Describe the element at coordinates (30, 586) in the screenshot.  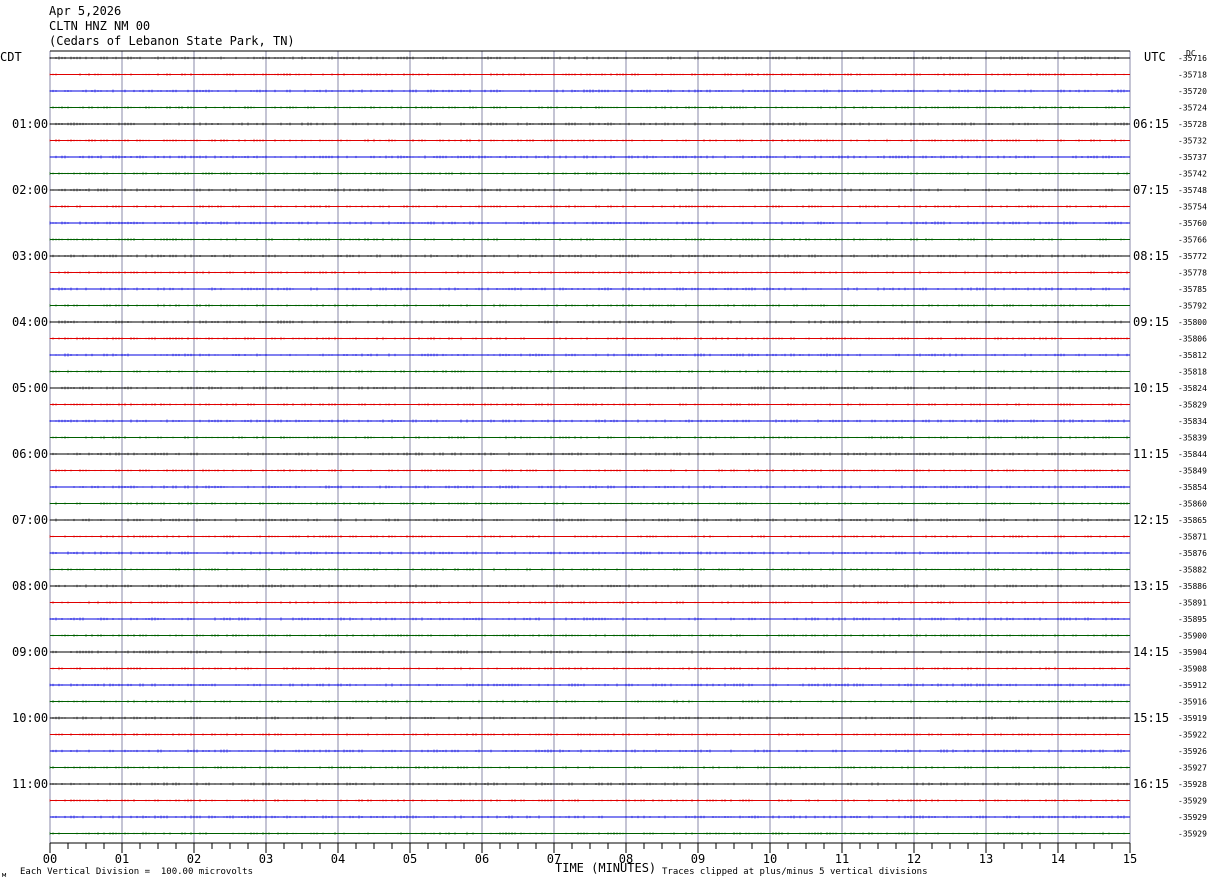
I see `hour-label-cdt: 08:00` at that location.